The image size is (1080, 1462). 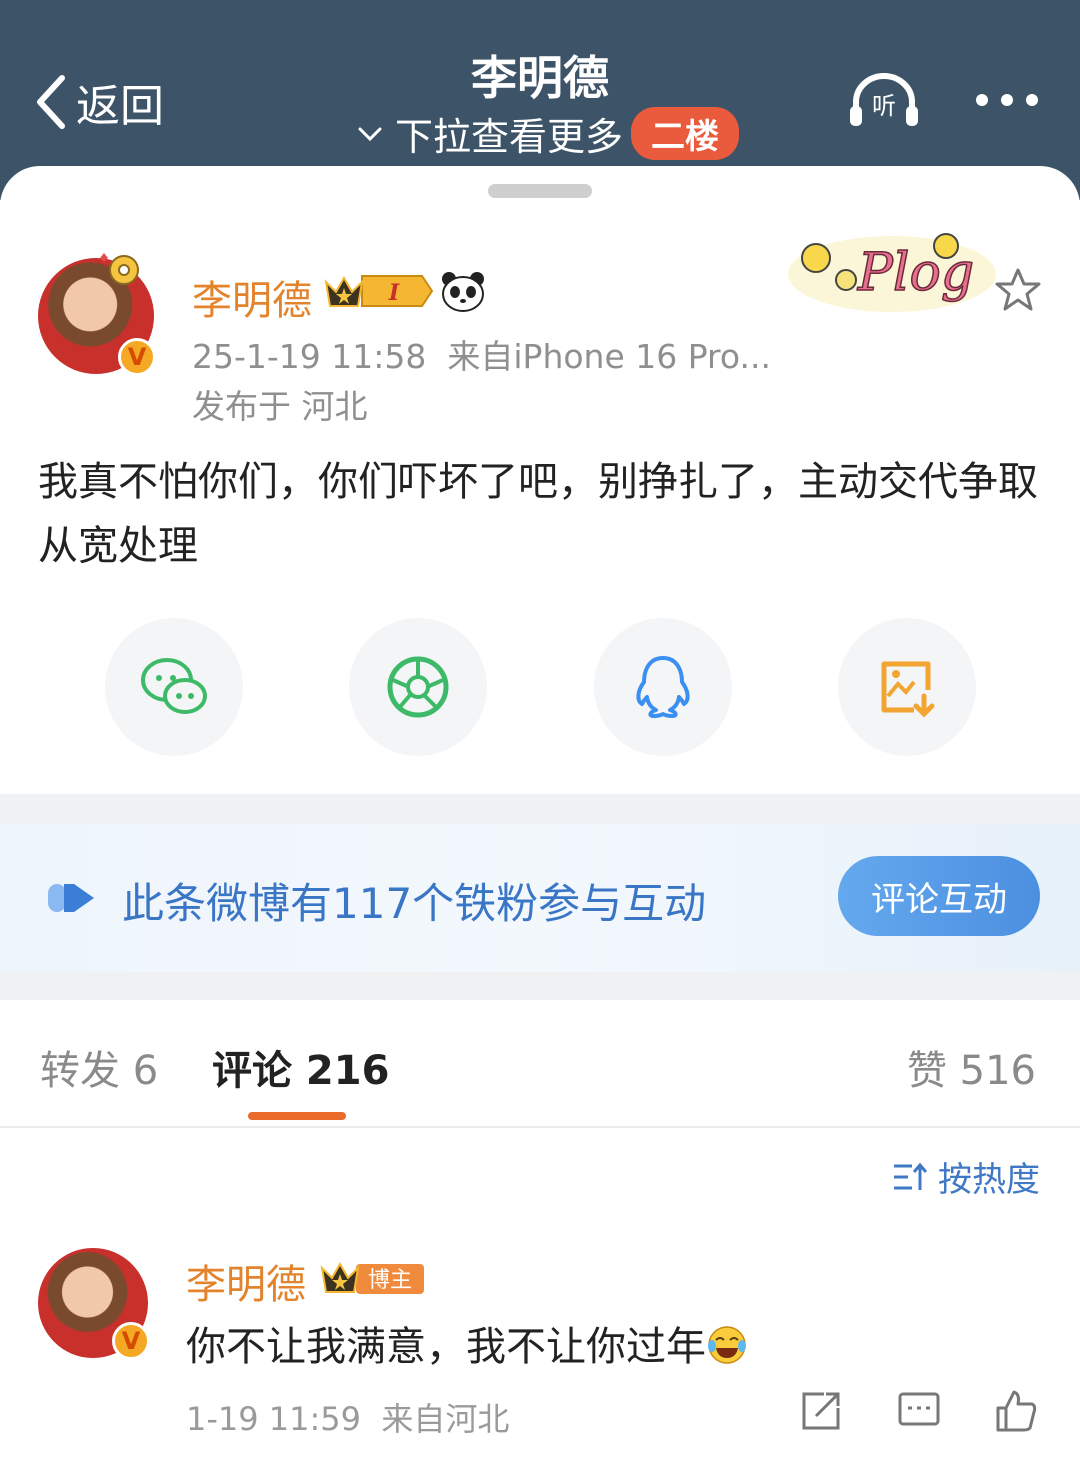 What do you see at coordinates (1015, 1411) in the screenshot?
I see `like-icon` at bounding box center [1015, 1411].